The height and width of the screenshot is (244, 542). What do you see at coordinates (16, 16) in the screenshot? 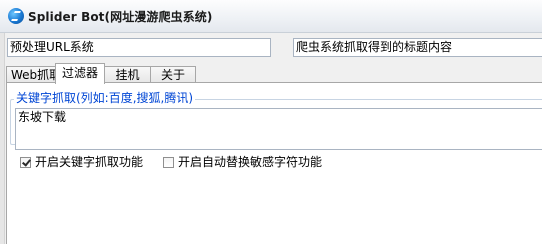
I see `app-logo-icon` at bounding box center [16, 16].